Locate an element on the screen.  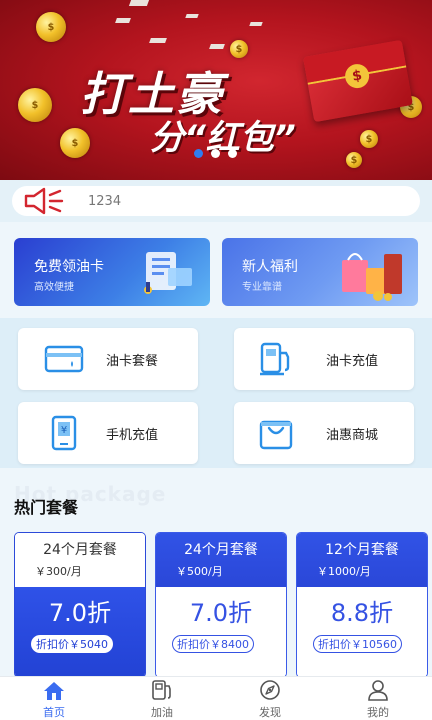
gift-bags-illustration-icon is located at coordinates (371, 276).